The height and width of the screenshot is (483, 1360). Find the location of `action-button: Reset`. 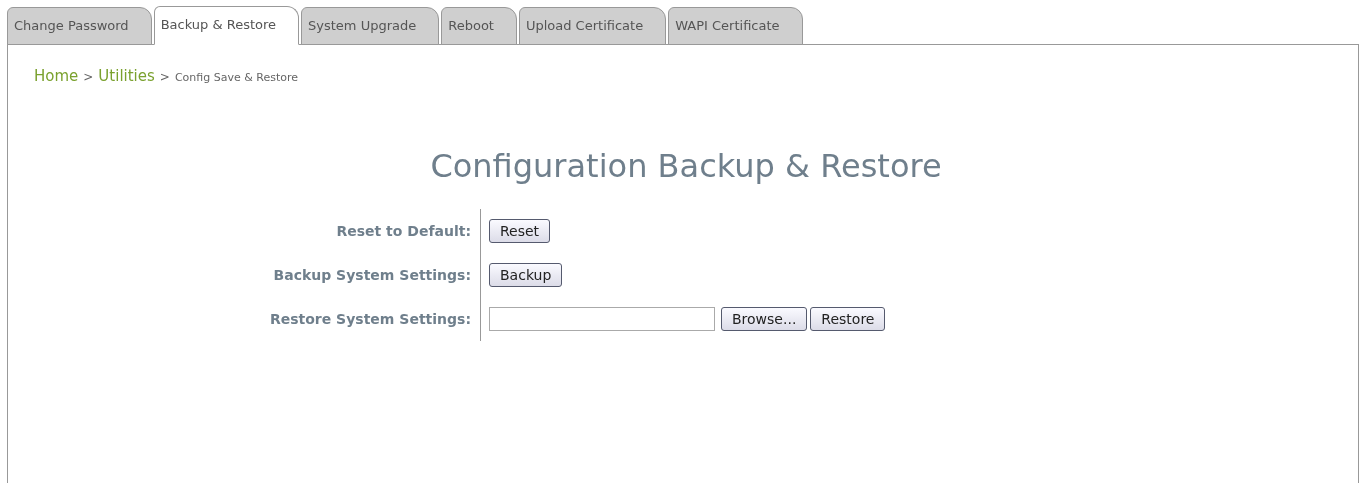

action-button: Reset is located at coordinates (520, 231).